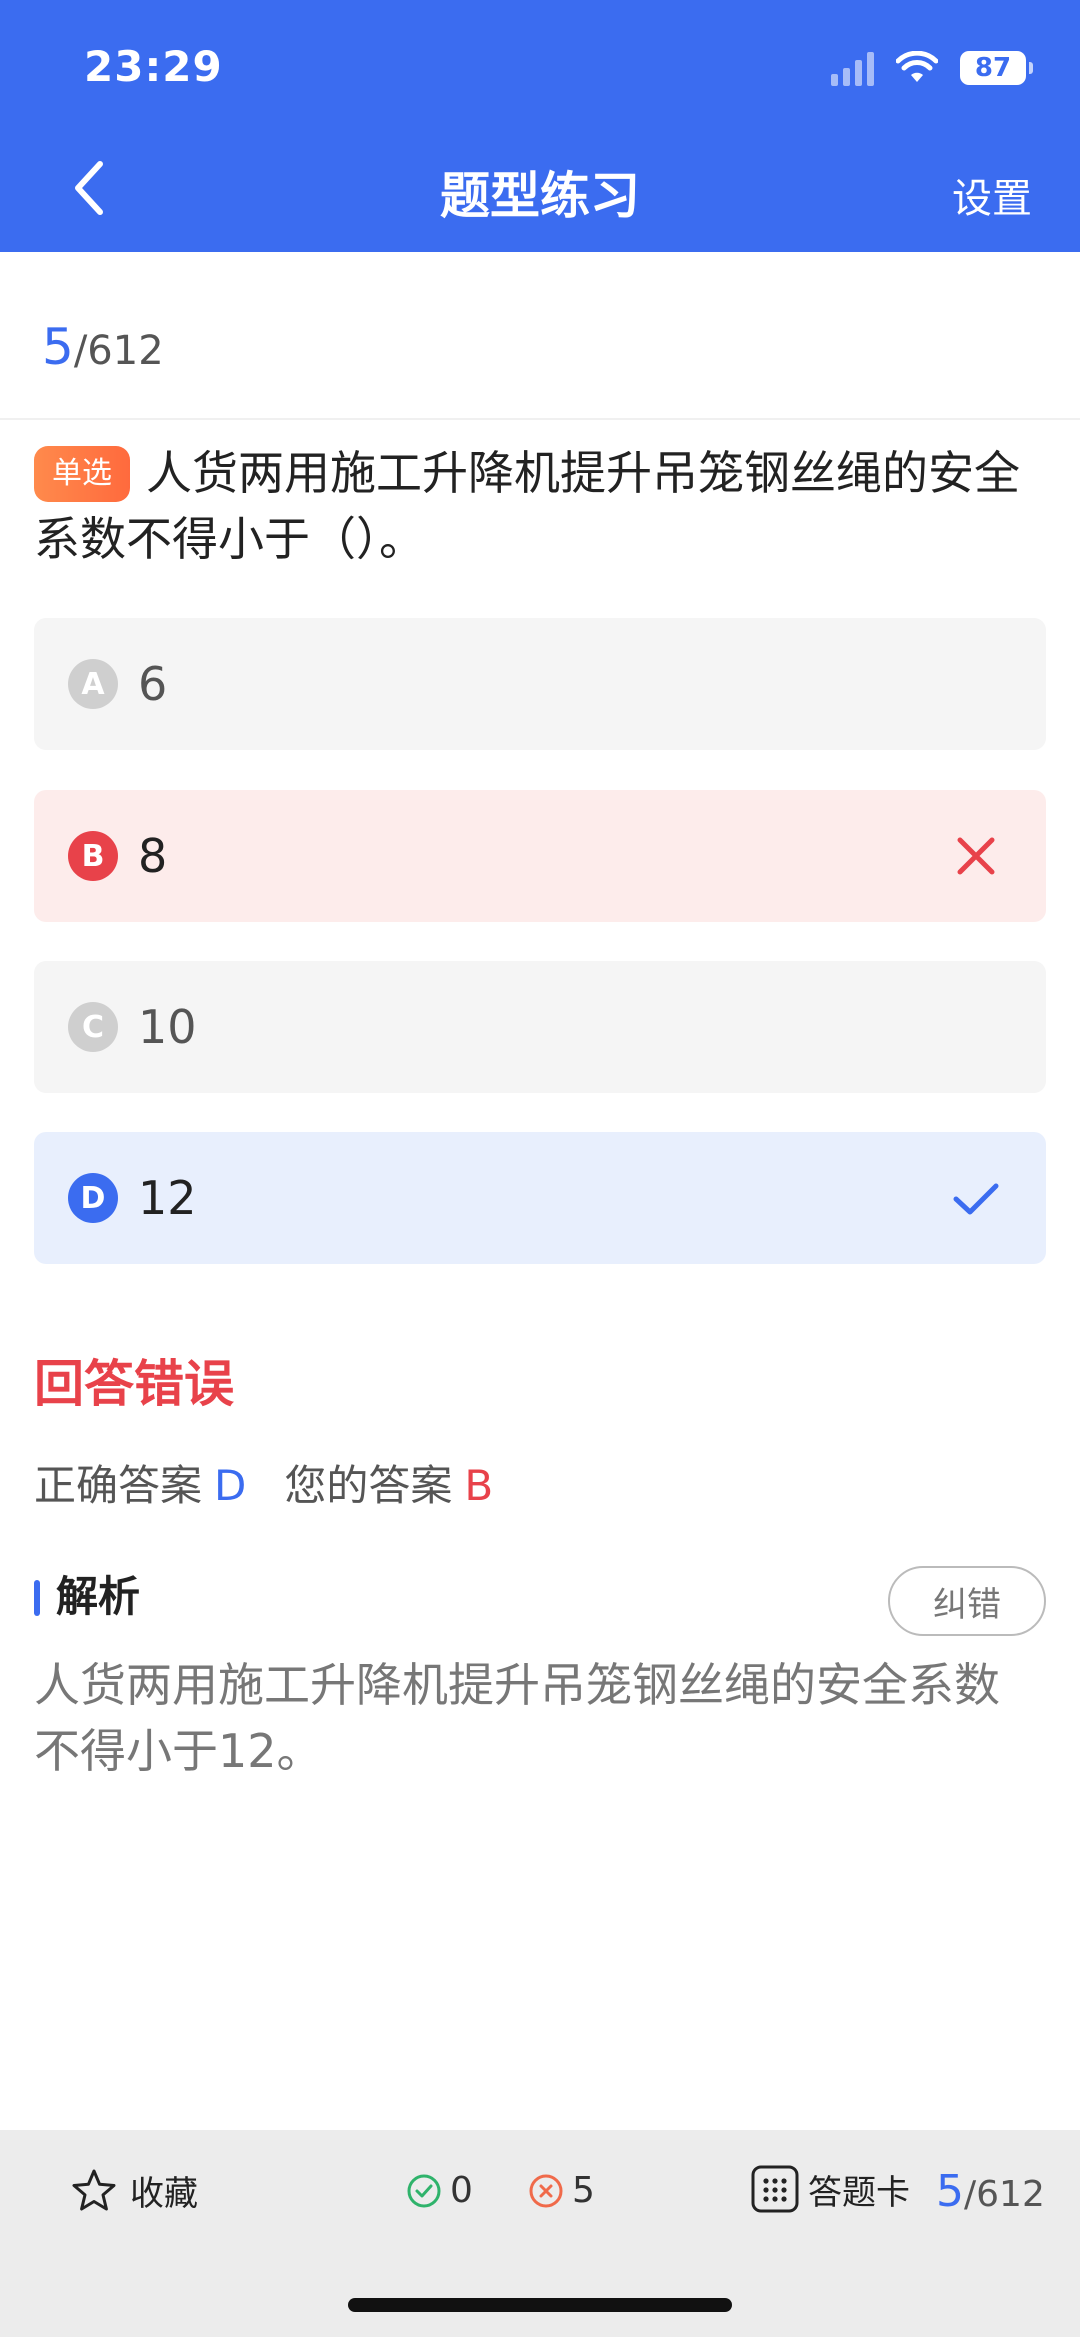  I want to click on answer-card-button: 答题卡, so click(830, 2189).